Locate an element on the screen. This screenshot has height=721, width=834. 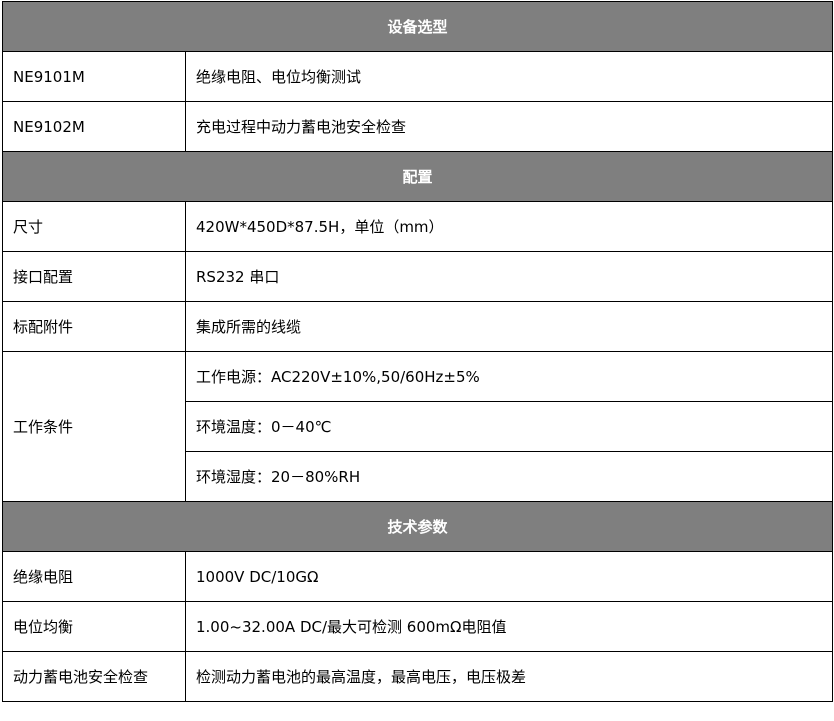
table-row: NE9102M 充电过程中动力蓄电池安全检查 is located at coordinates (418, 126).